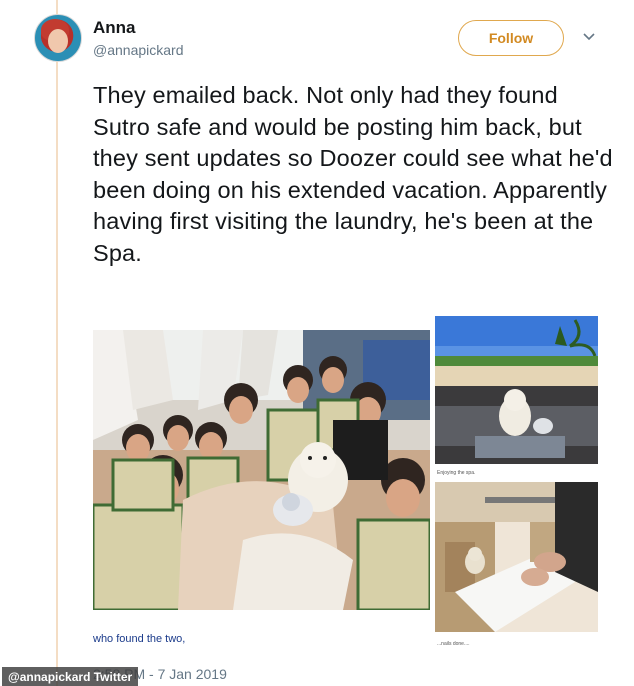 The image size is (634, 686). What do you see at coordinates (58, 41) in the screenshot?
I see `avatar-face` at bounding box center [58, 41].